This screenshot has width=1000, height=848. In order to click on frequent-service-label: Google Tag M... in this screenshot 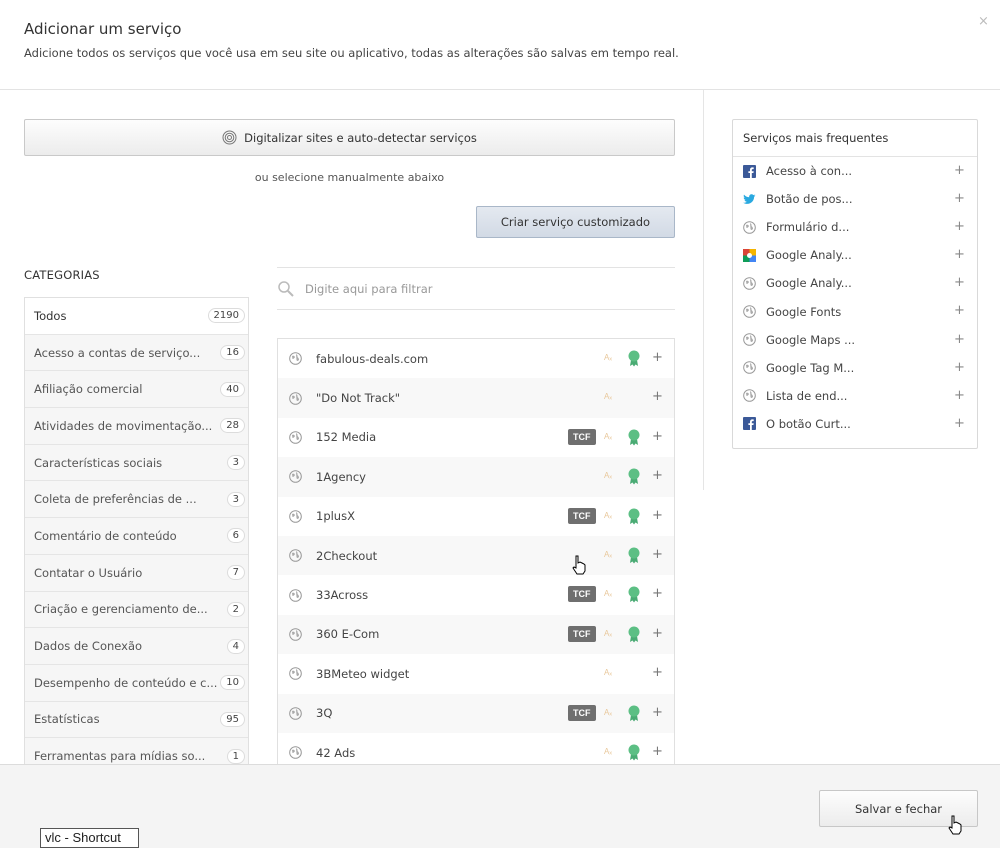, I will do `click(810, 367)`.